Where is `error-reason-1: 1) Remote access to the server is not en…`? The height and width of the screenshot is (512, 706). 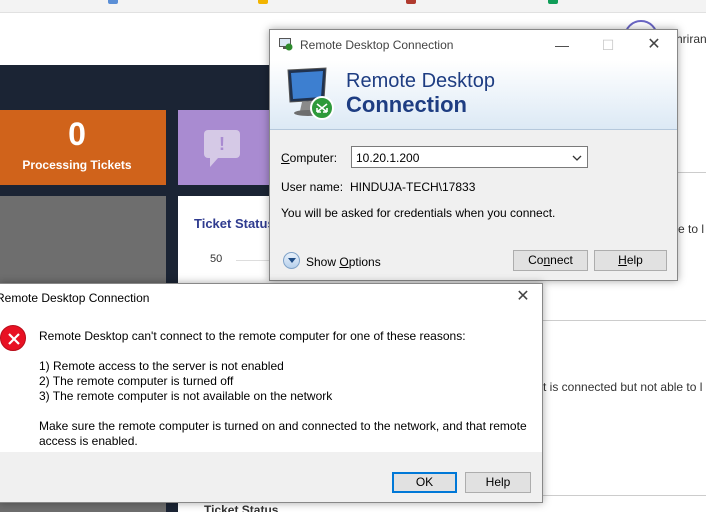 error-reason-1: 1) Remote access to the server is not en… is located at coordinates (161, 366).